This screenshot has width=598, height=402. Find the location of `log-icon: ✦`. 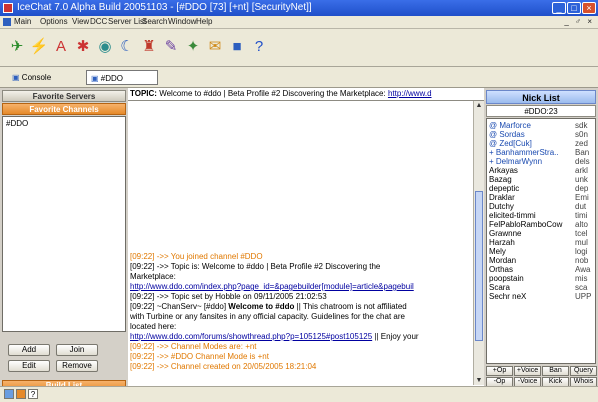

log-icon: ✦ is located at coordinates (193, 46).